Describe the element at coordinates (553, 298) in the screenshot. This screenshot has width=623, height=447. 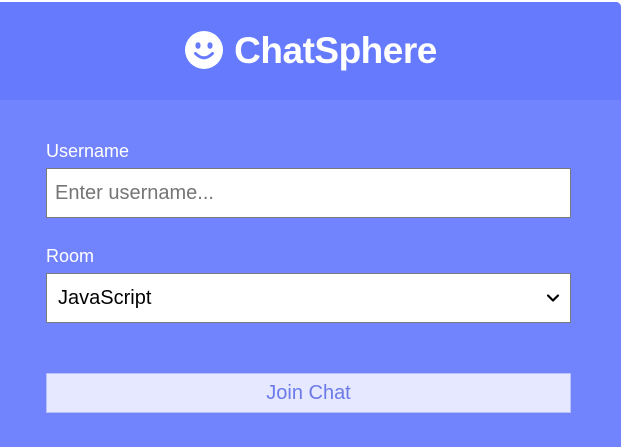
I see `chevron-down-icon` at that location.